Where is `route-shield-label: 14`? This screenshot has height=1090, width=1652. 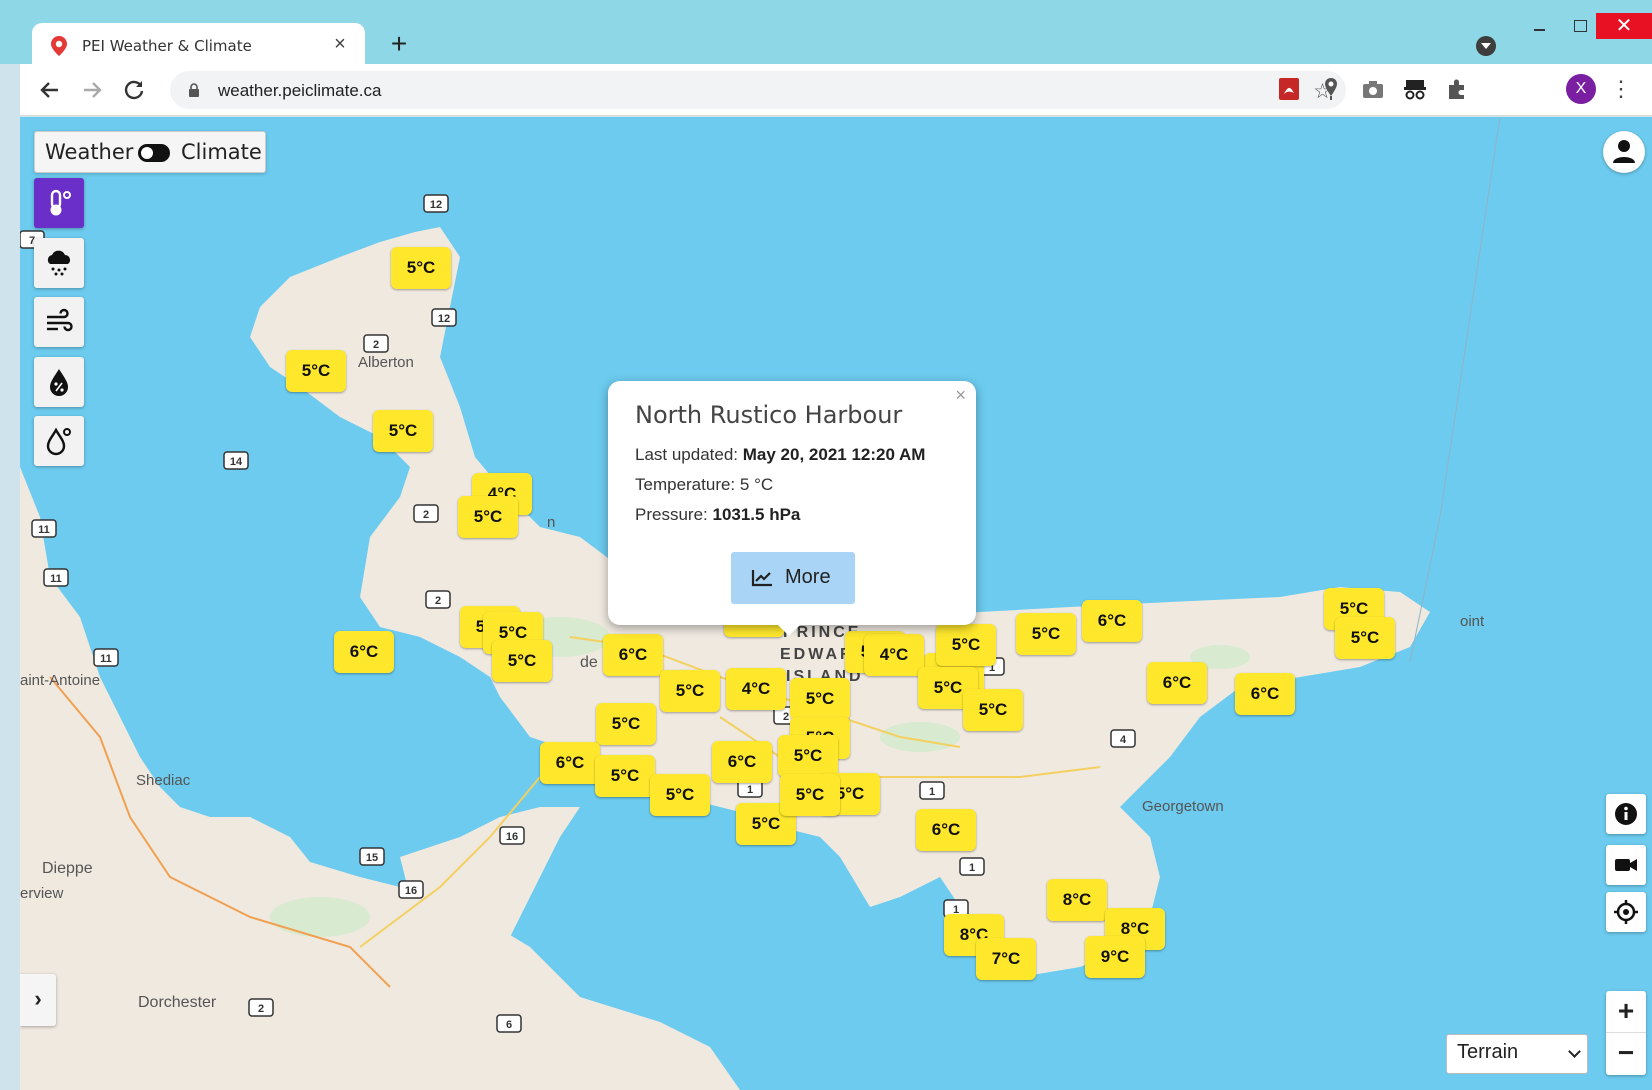 route-shield-label: 14 is located at coordinates (236, 462).